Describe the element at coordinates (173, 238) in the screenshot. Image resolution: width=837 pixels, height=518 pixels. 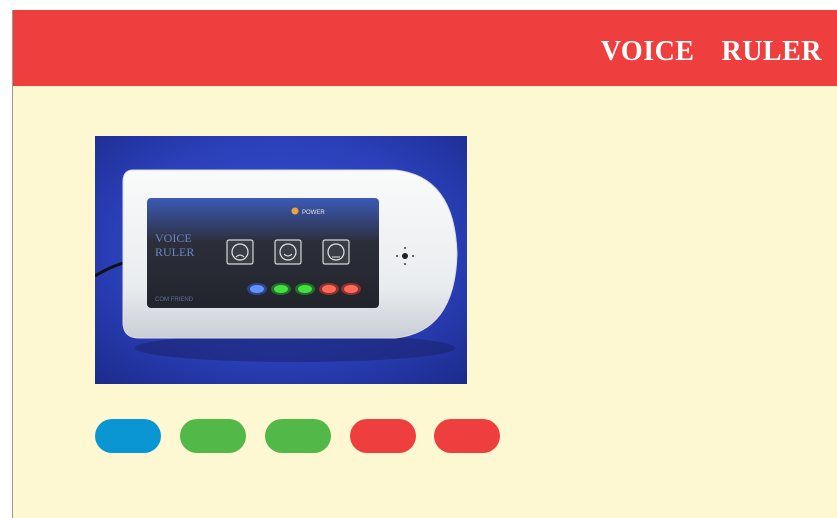
I see `svg-text: VOICE` at that location.